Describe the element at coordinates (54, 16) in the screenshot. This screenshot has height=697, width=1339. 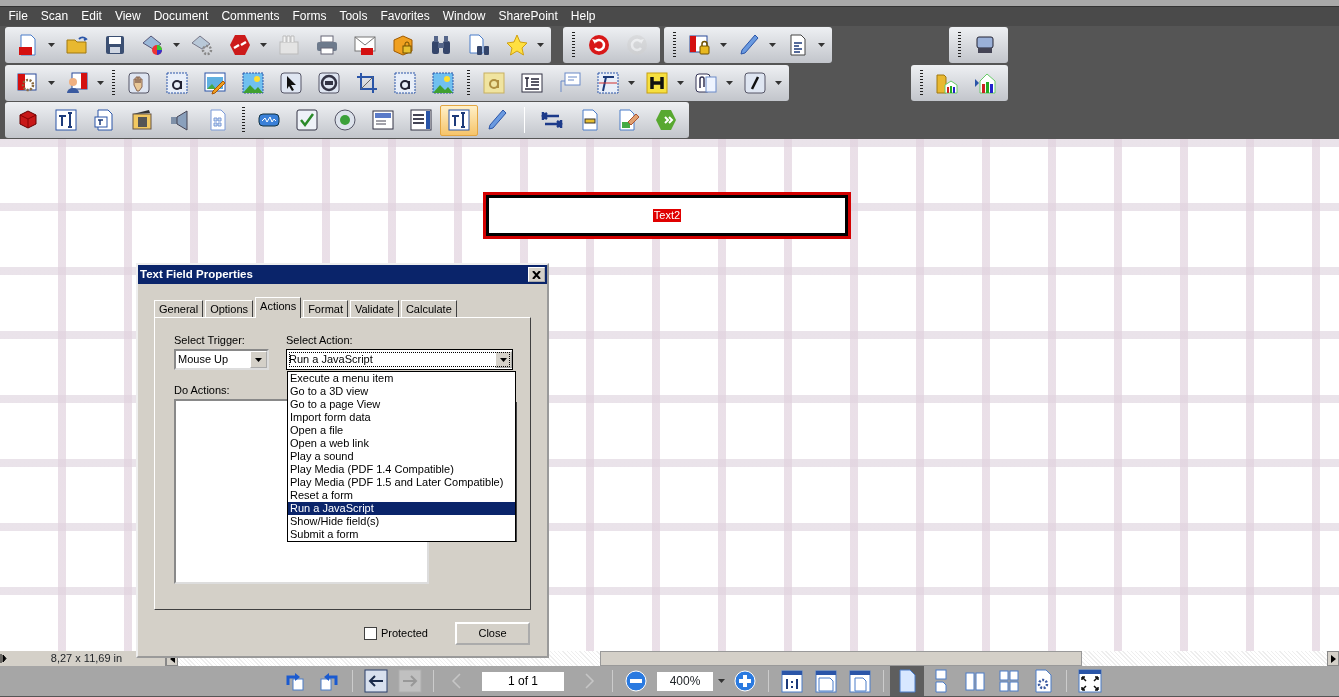
I see `menu-item: Scan` at that location.